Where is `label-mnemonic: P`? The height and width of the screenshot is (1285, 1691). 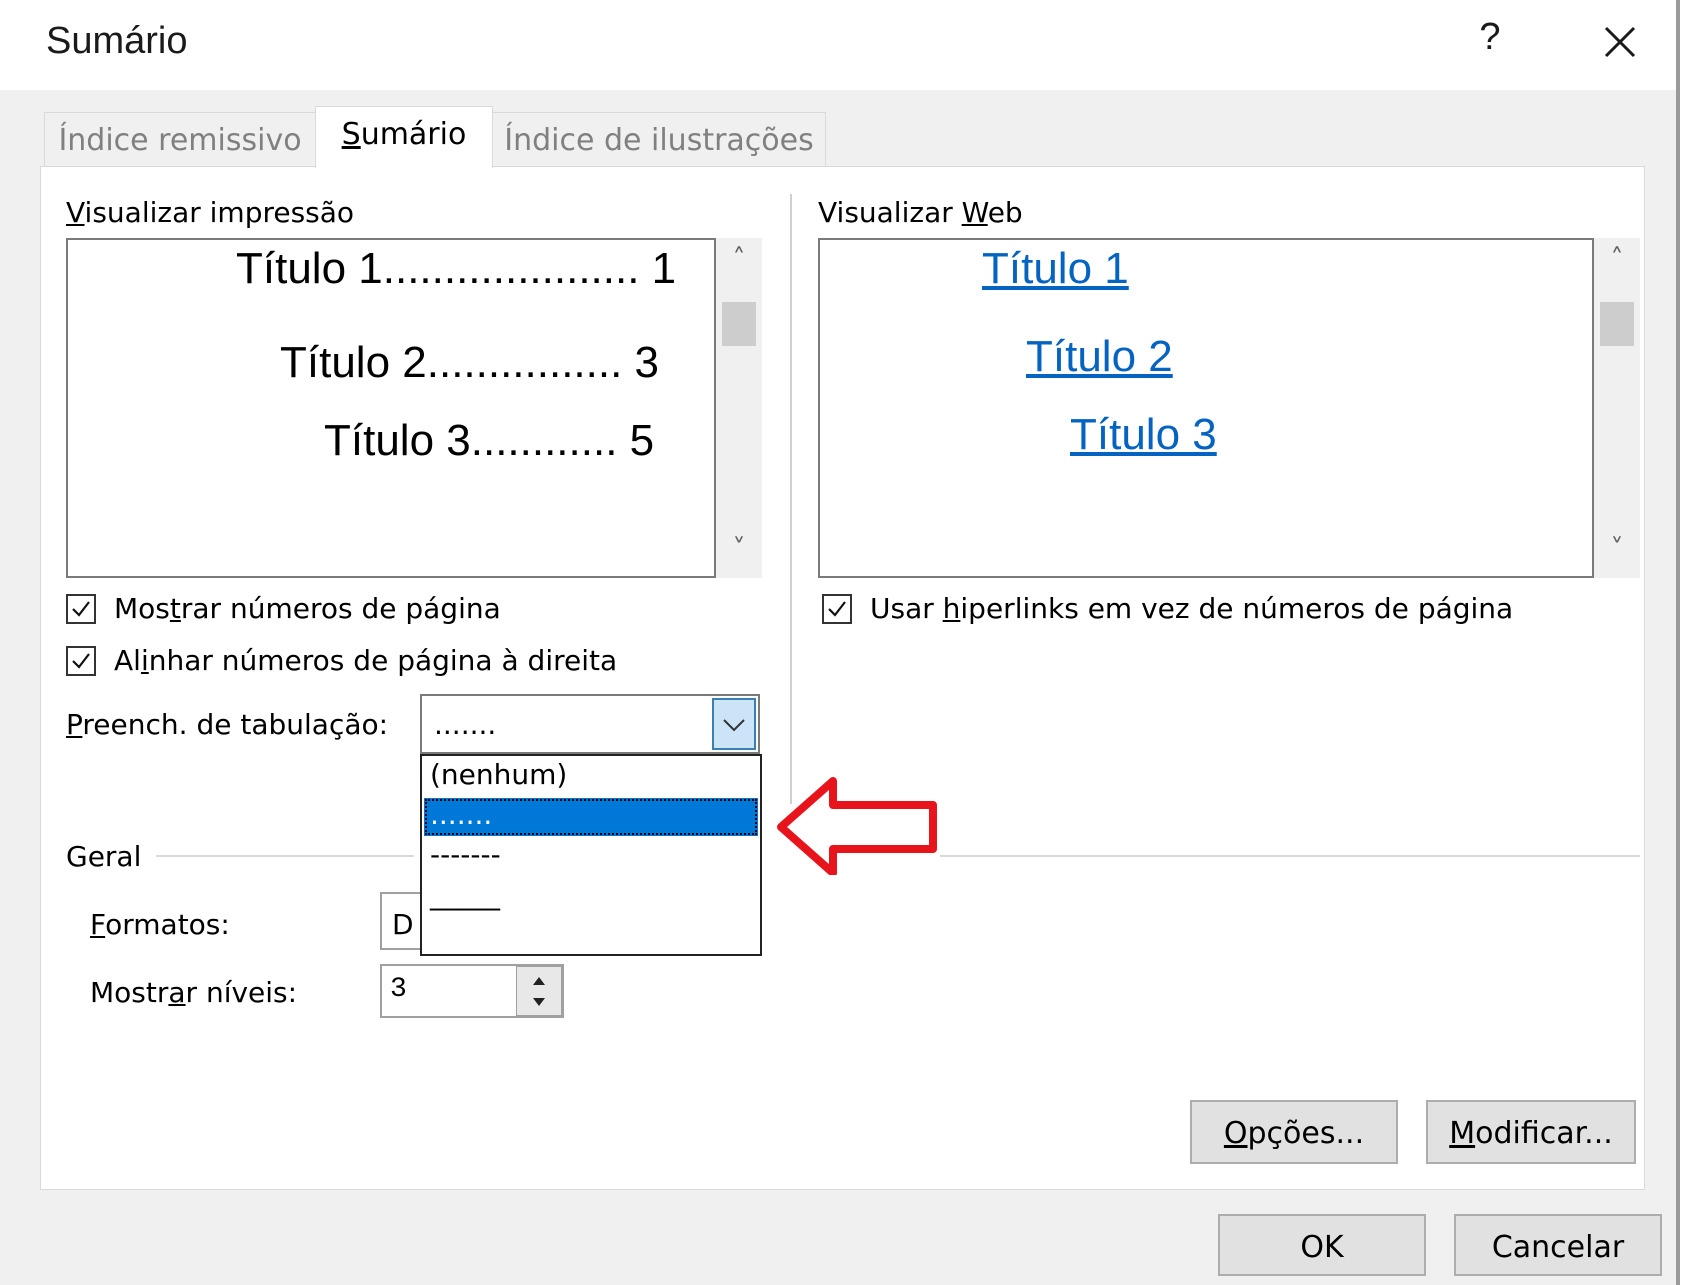
label-mnemonic: P is located at coordinates (74, 724).